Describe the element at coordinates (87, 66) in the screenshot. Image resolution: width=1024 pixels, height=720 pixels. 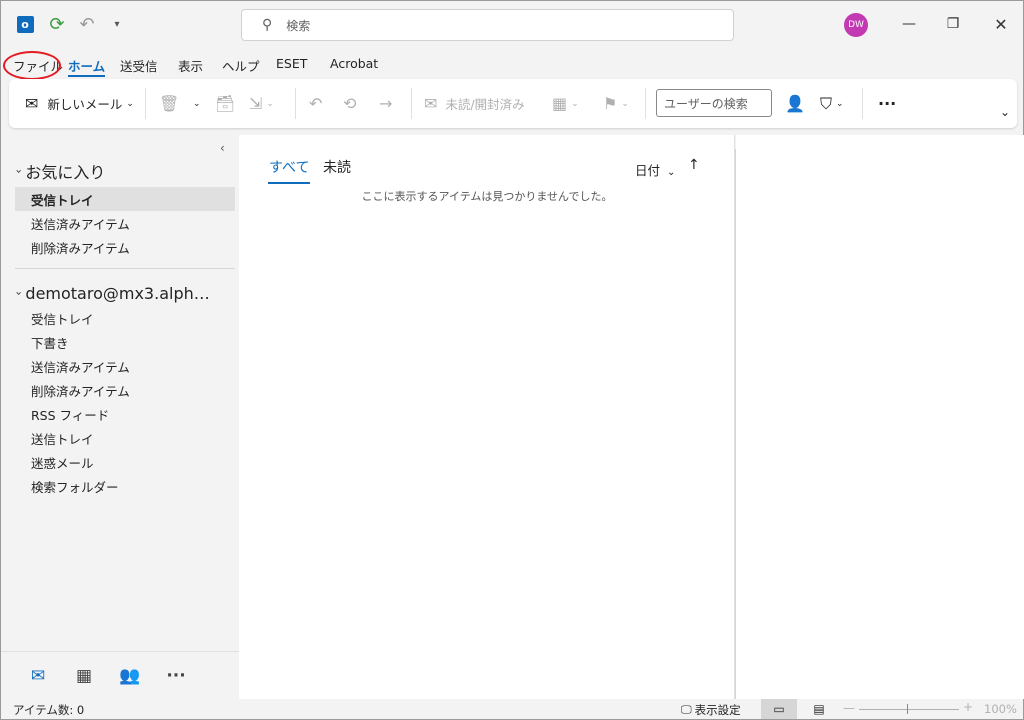
I see `tab-home: ホーム` at that location.